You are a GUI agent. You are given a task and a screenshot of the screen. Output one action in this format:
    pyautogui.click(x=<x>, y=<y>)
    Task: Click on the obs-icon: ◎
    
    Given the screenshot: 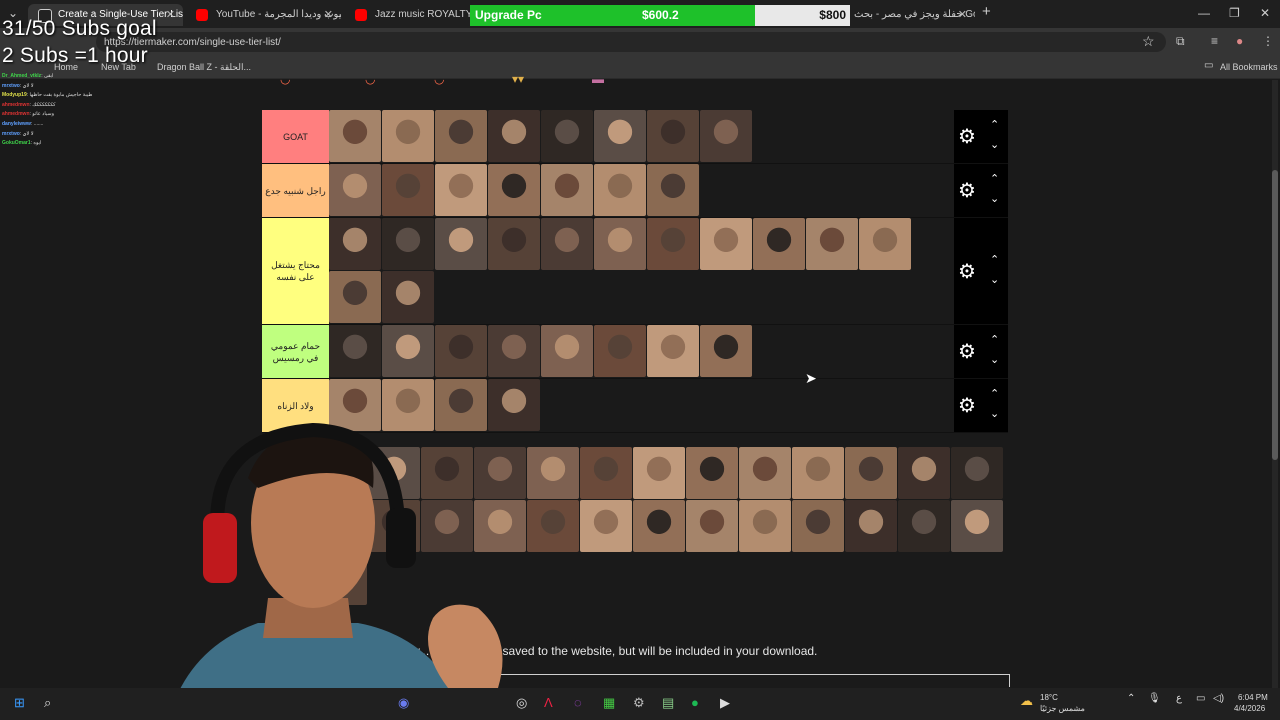 What is the action you would take?
    pyautogui.click(x=521, y=703)
    